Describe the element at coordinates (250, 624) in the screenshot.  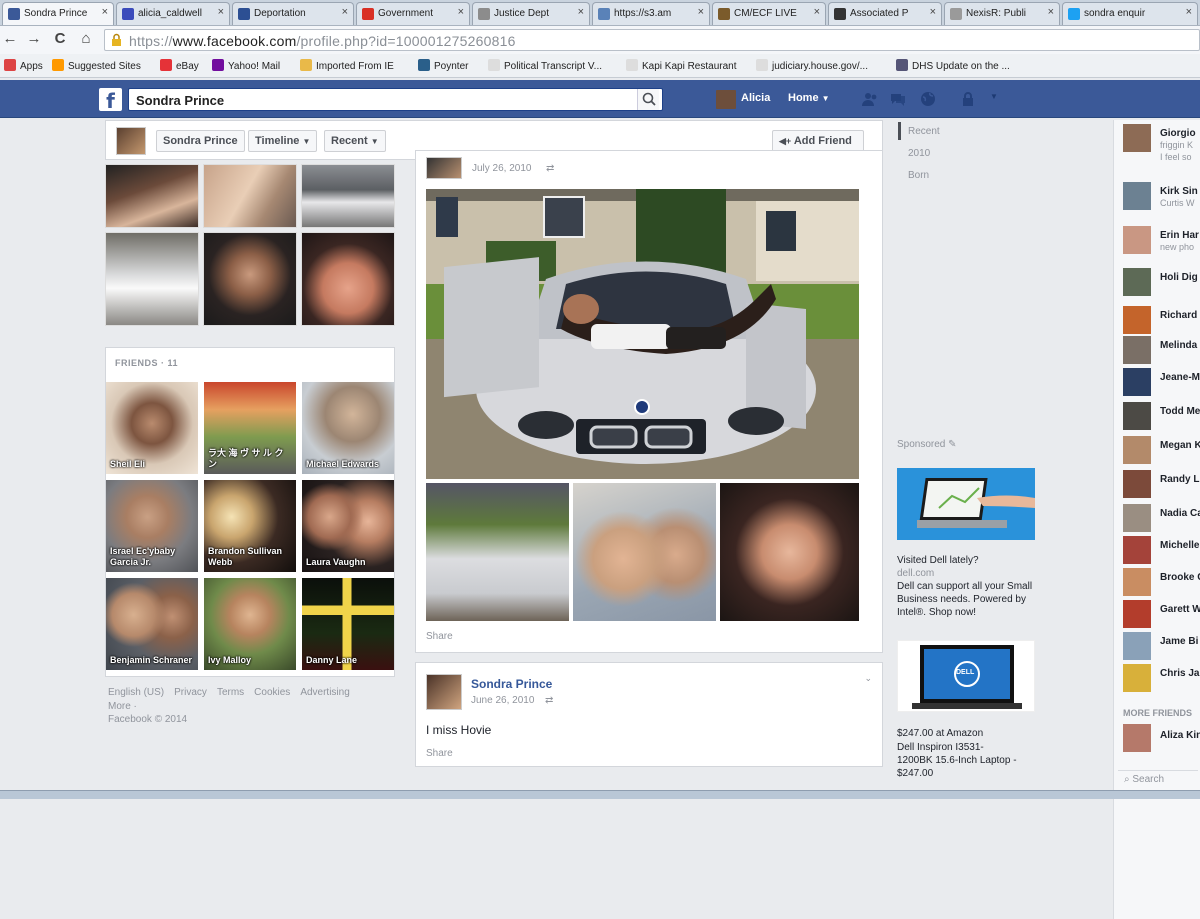
I see `friend-tile: Ivy Malloy` at that location.